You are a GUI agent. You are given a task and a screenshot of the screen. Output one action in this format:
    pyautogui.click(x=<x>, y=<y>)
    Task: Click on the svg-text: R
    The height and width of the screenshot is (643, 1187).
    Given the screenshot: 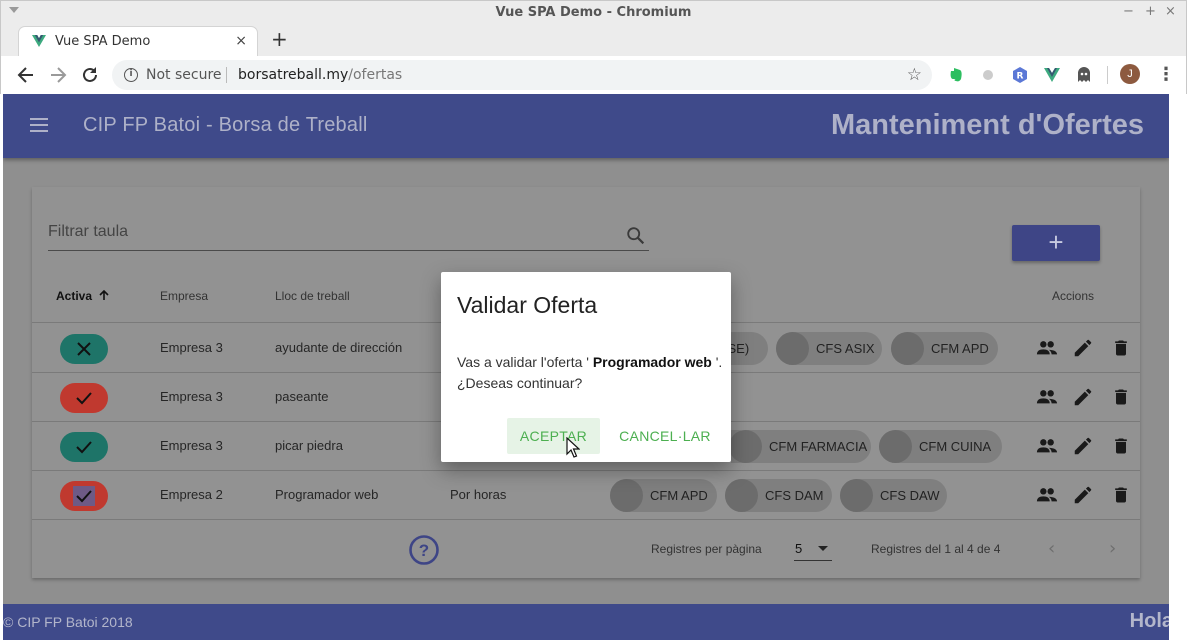 What is the action you would take?
    pyautogui.click(x=1020, y=77)
    